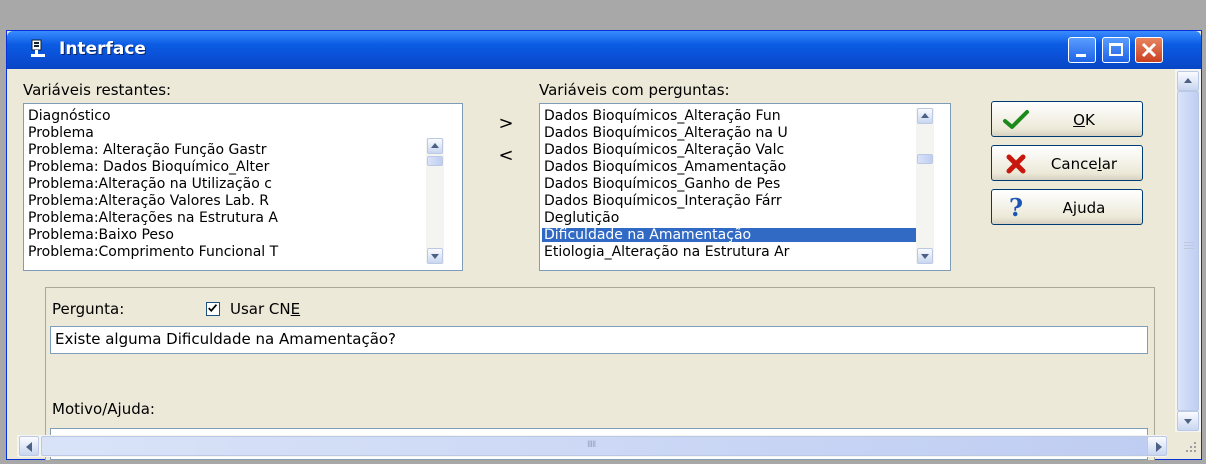 The image size is (1206, 464). What do you see at coordinates (1082, 50) in the screenshot?
I see `minimize-button` at bounding box center [1082, 50].